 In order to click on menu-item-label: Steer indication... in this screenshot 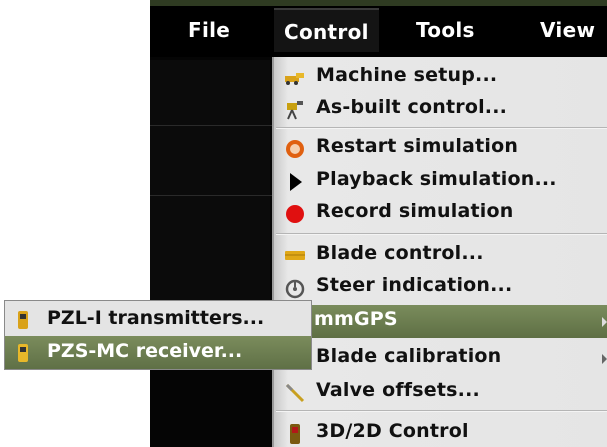, I will do `click(414, 285)`.